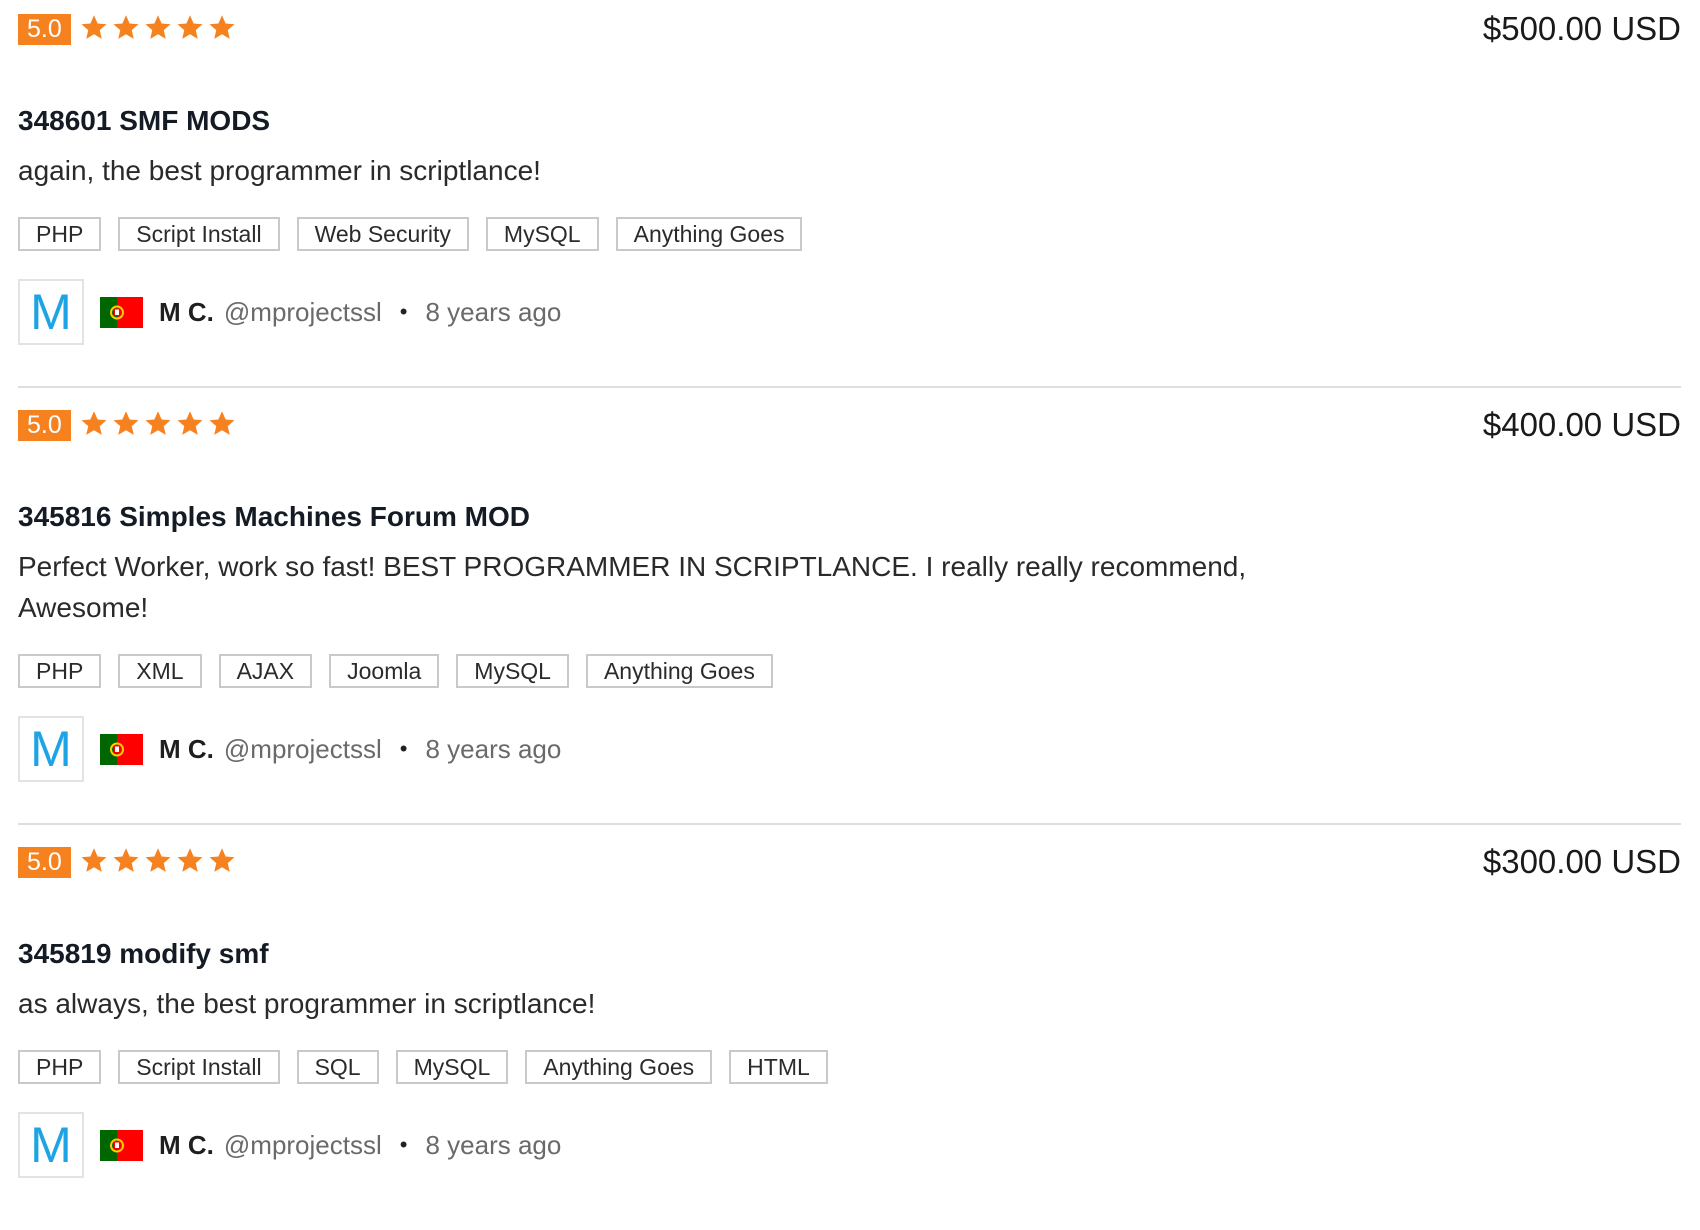 This screenshot has height=1230, width=1700. Describe the element at coordinates (337, 1067) in the screenshot. I see `skill-tag: SQL` at that location.